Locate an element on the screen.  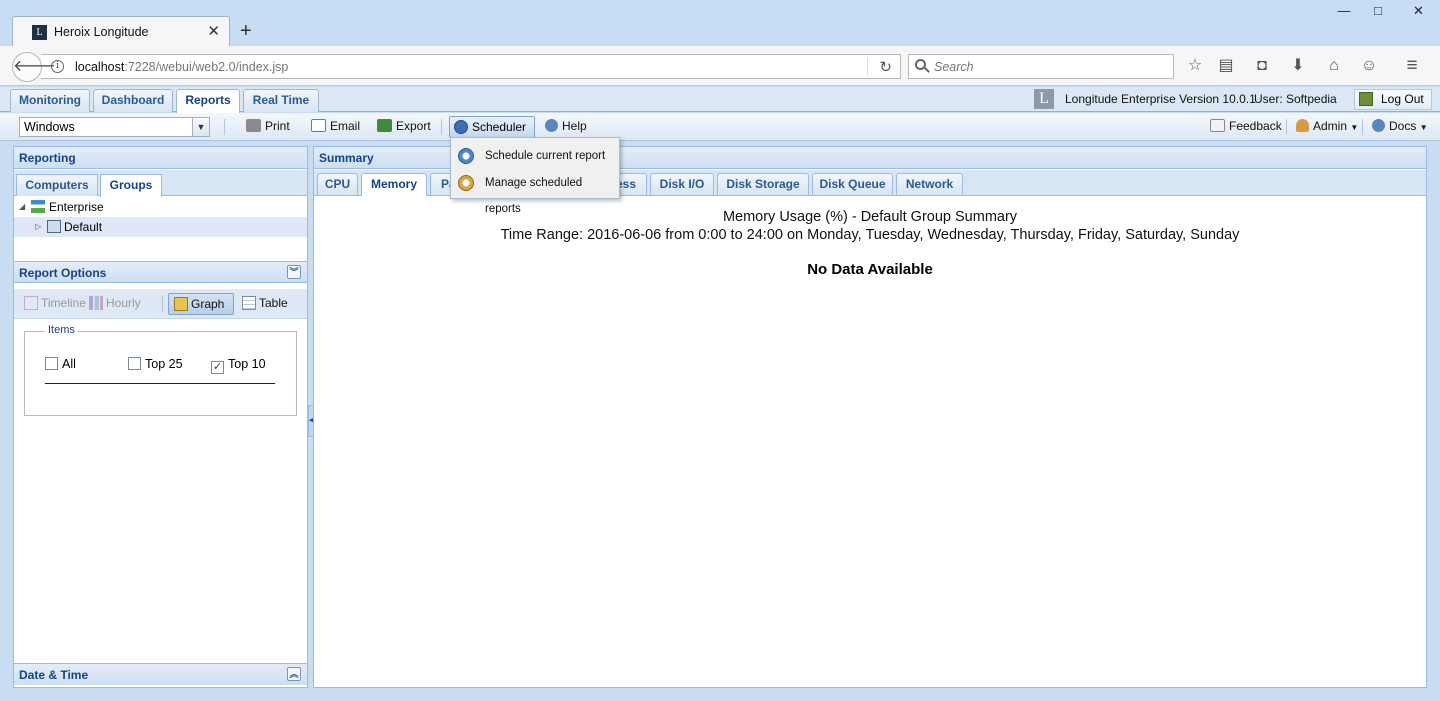
timeline-chart-icon is located at coordinates (31, 303).